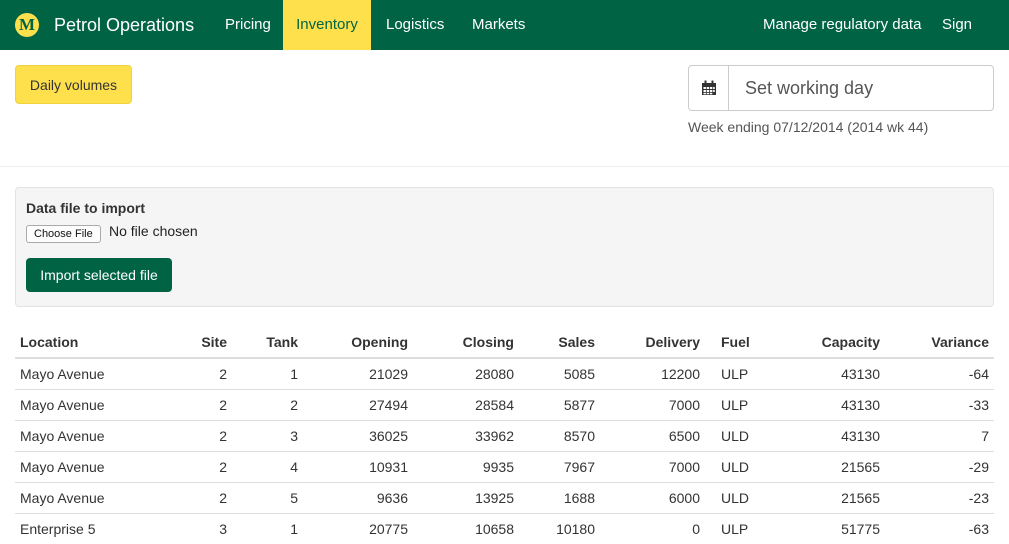 The height and width of the screenshot is (544, 1009). I want to click on table-cell: 8570, so click(559, 436).